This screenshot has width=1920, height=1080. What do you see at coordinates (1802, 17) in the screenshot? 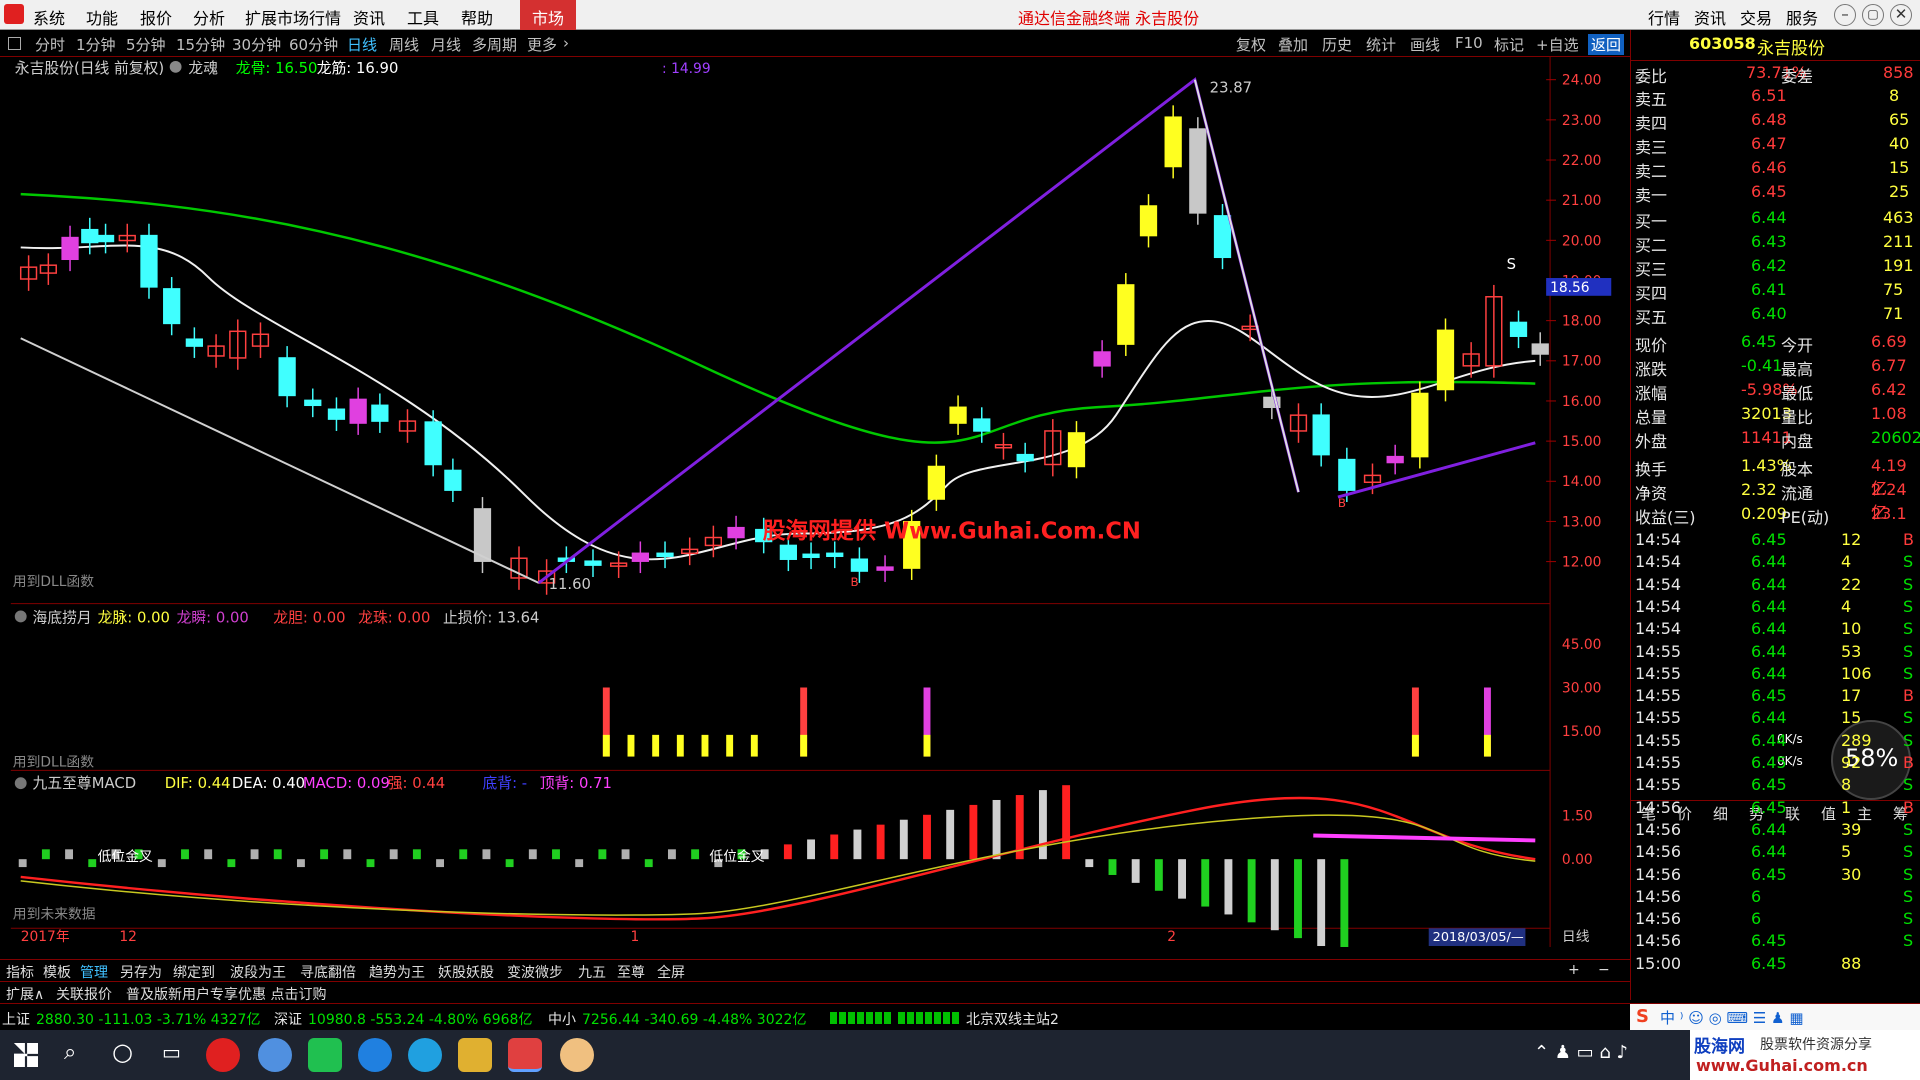
I see `menu-right-service: 服务` at bounding box center [1802, 17].